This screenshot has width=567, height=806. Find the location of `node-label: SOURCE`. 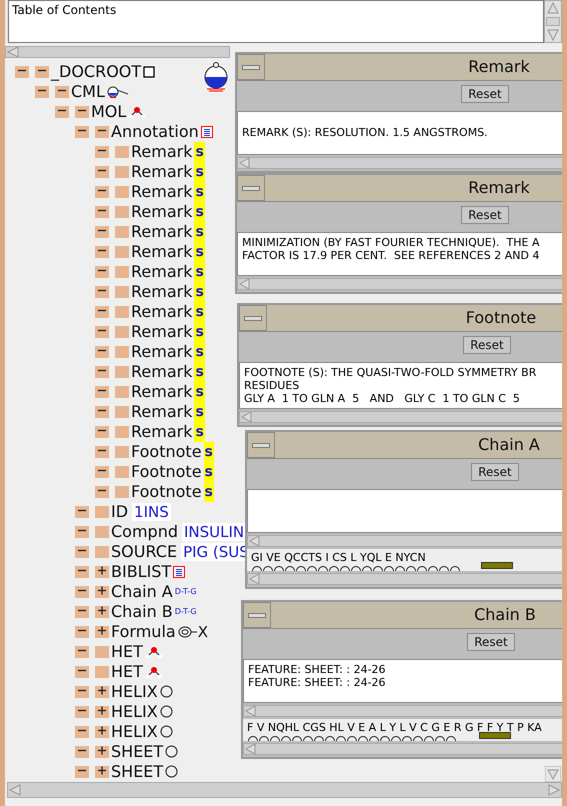

node-label: SOURCE is located at coordinates (144, 552).